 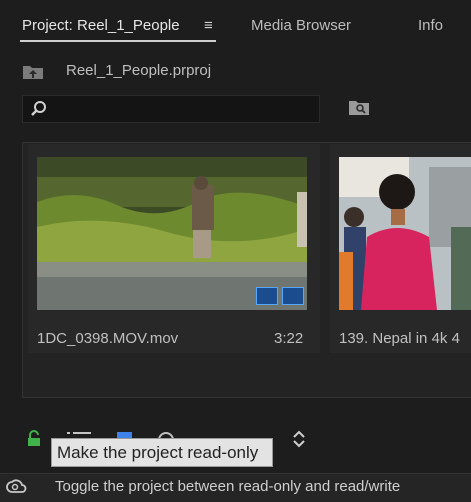 I want to click on clip-thumbnail, so click(x=405, y=233).